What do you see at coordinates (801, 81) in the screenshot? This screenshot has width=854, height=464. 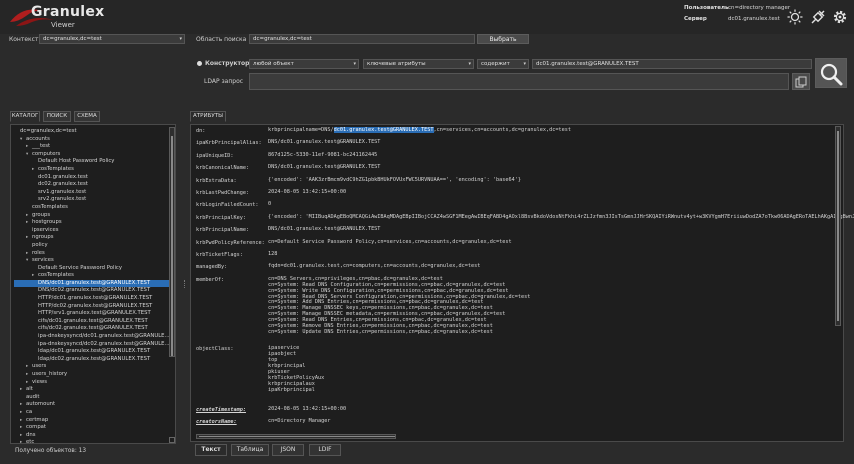 I see `copy-query-button` at bounding box center [801, 81].